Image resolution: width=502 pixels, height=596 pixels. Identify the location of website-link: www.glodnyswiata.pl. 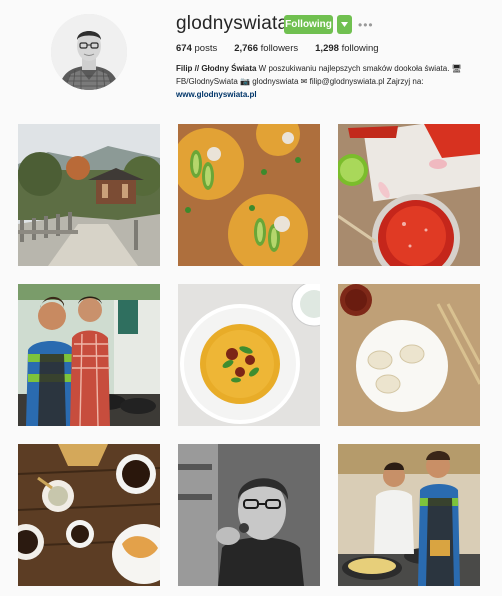
(216, 94).